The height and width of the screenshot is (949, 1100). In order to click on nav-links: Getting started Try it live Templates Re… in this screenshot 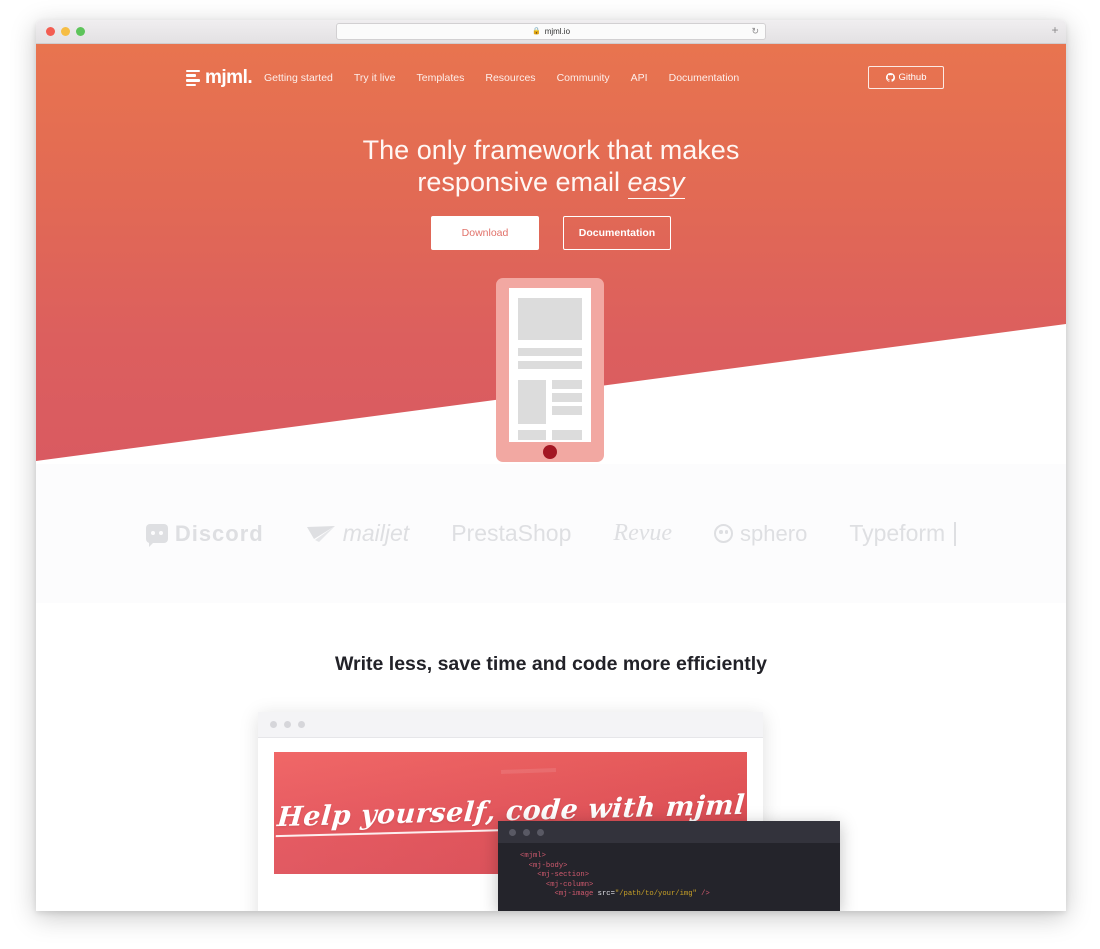, I will do `click(501, 78)`.